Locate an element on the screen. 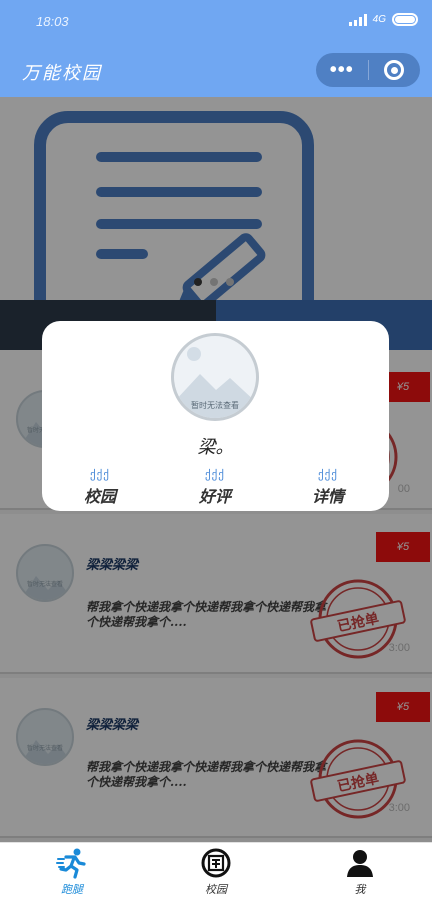 This screenshot has width=432, height=900. modal-actions: ქქქ 校园 ქქქ 好评 ქქქ 详情 is located at coordinates (215, 488).